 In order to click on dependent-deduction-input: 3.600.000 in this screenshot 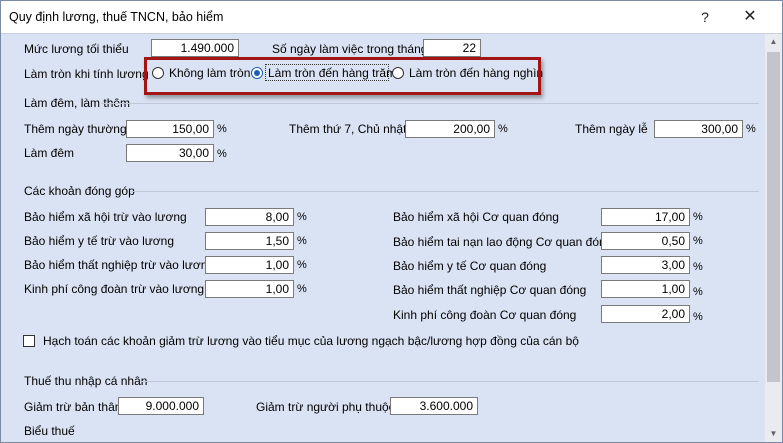, I will do `click(434, 406)`.